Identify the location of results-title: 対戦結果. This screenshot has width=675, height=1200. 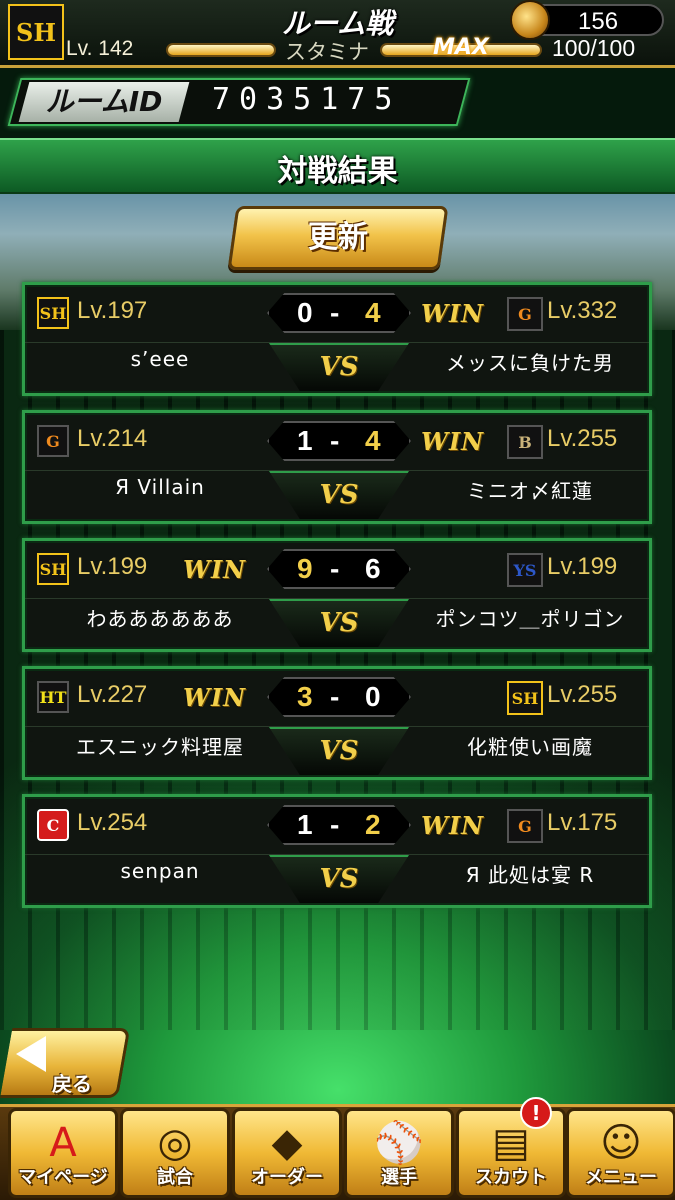
(337, 171).